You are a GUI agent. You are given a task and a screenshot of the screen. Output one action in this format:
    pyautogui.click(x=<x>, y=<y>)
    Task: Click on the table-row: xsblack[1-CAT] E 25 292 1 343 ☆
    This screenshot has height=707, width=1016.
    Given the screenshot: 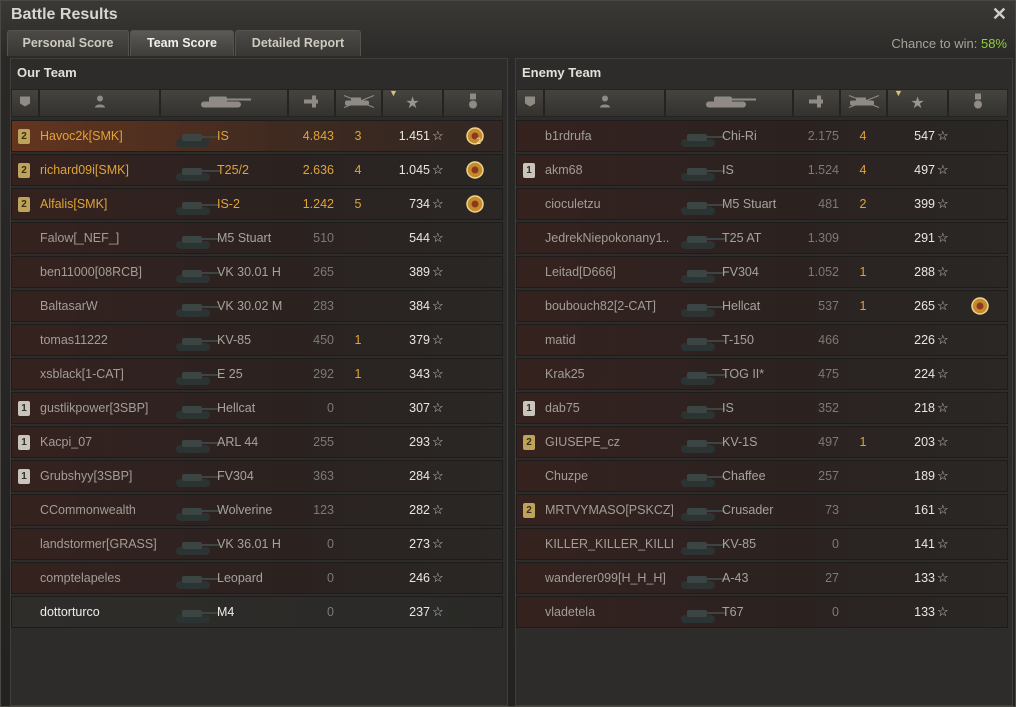 What is the action you would take?
    pyautogui.click(x=257, y=374)
    